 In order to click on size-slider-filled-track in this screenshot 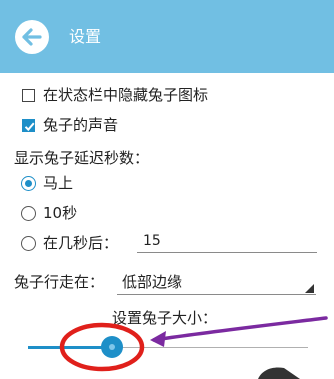, I will do `click(70, 347)`.